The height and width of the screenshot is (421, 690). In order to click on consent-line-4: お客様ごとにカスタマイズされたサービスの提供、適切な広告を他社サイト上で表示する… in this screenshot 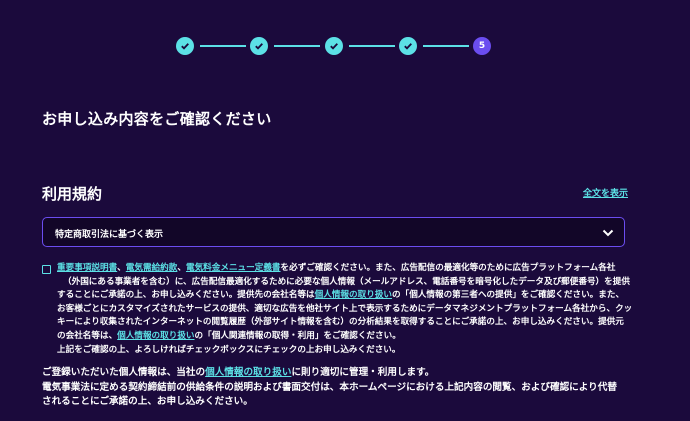, I will do `click(345, 308)`.